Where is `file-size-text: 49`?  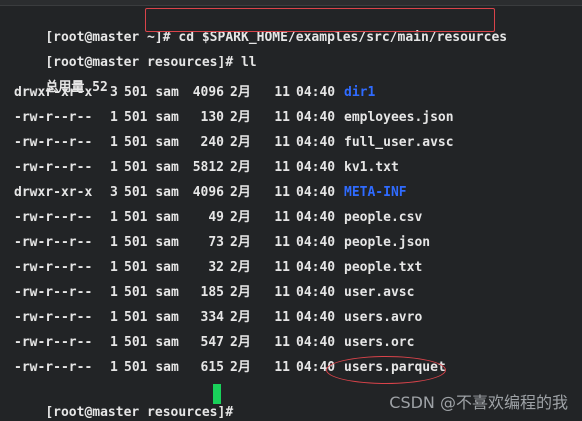 file-size-text: 49 is located at coordinates (216, 217).